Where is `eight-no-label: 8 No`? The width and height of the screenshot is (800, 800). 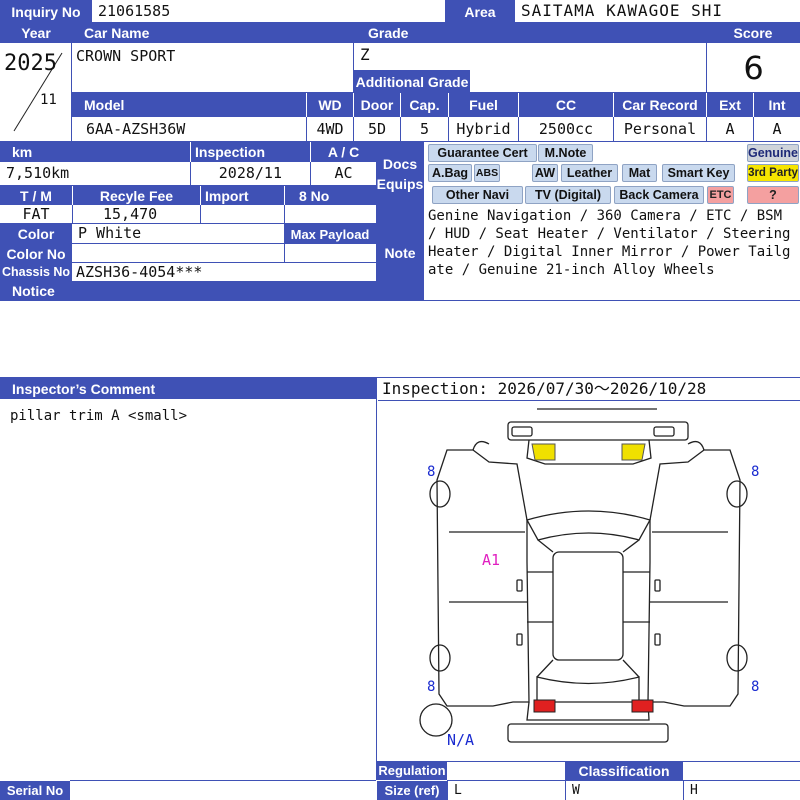 eight-no-label: 8 No is located at coordinates (330, 195).